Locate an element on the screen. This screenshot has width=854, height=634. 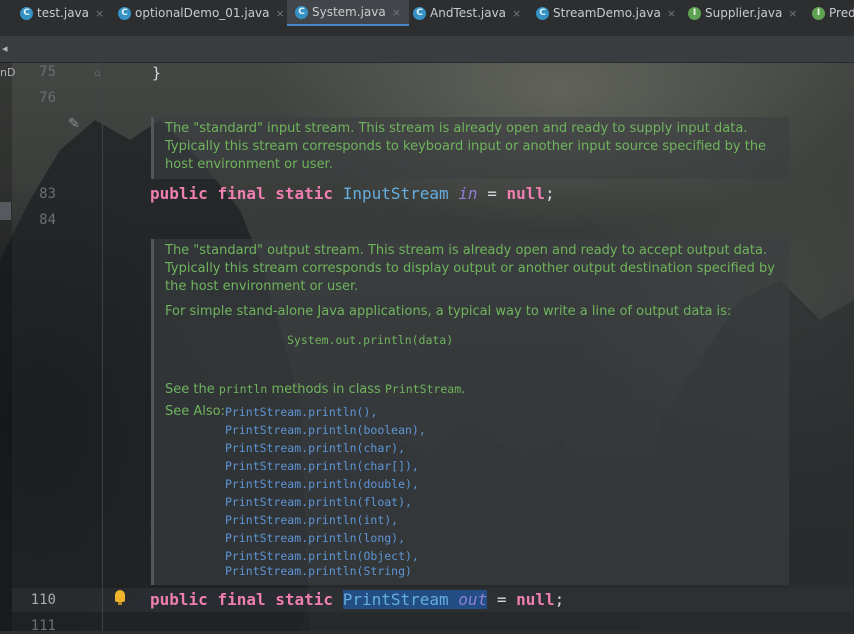
fold-marker-icon: ⌂ is located at coordinates (99, 72).